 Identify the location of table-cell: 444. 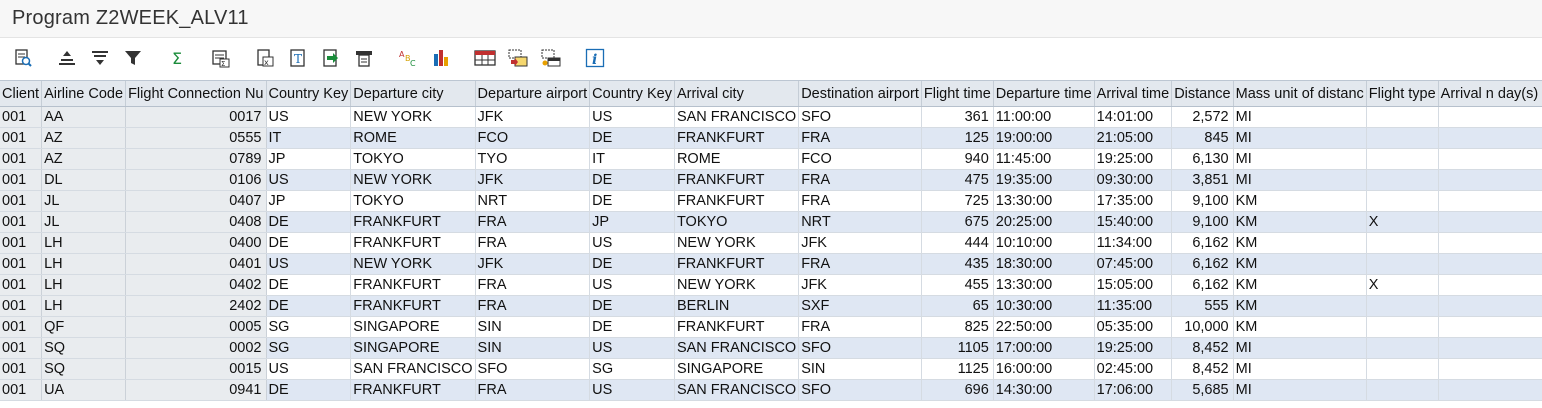
(957, 243).